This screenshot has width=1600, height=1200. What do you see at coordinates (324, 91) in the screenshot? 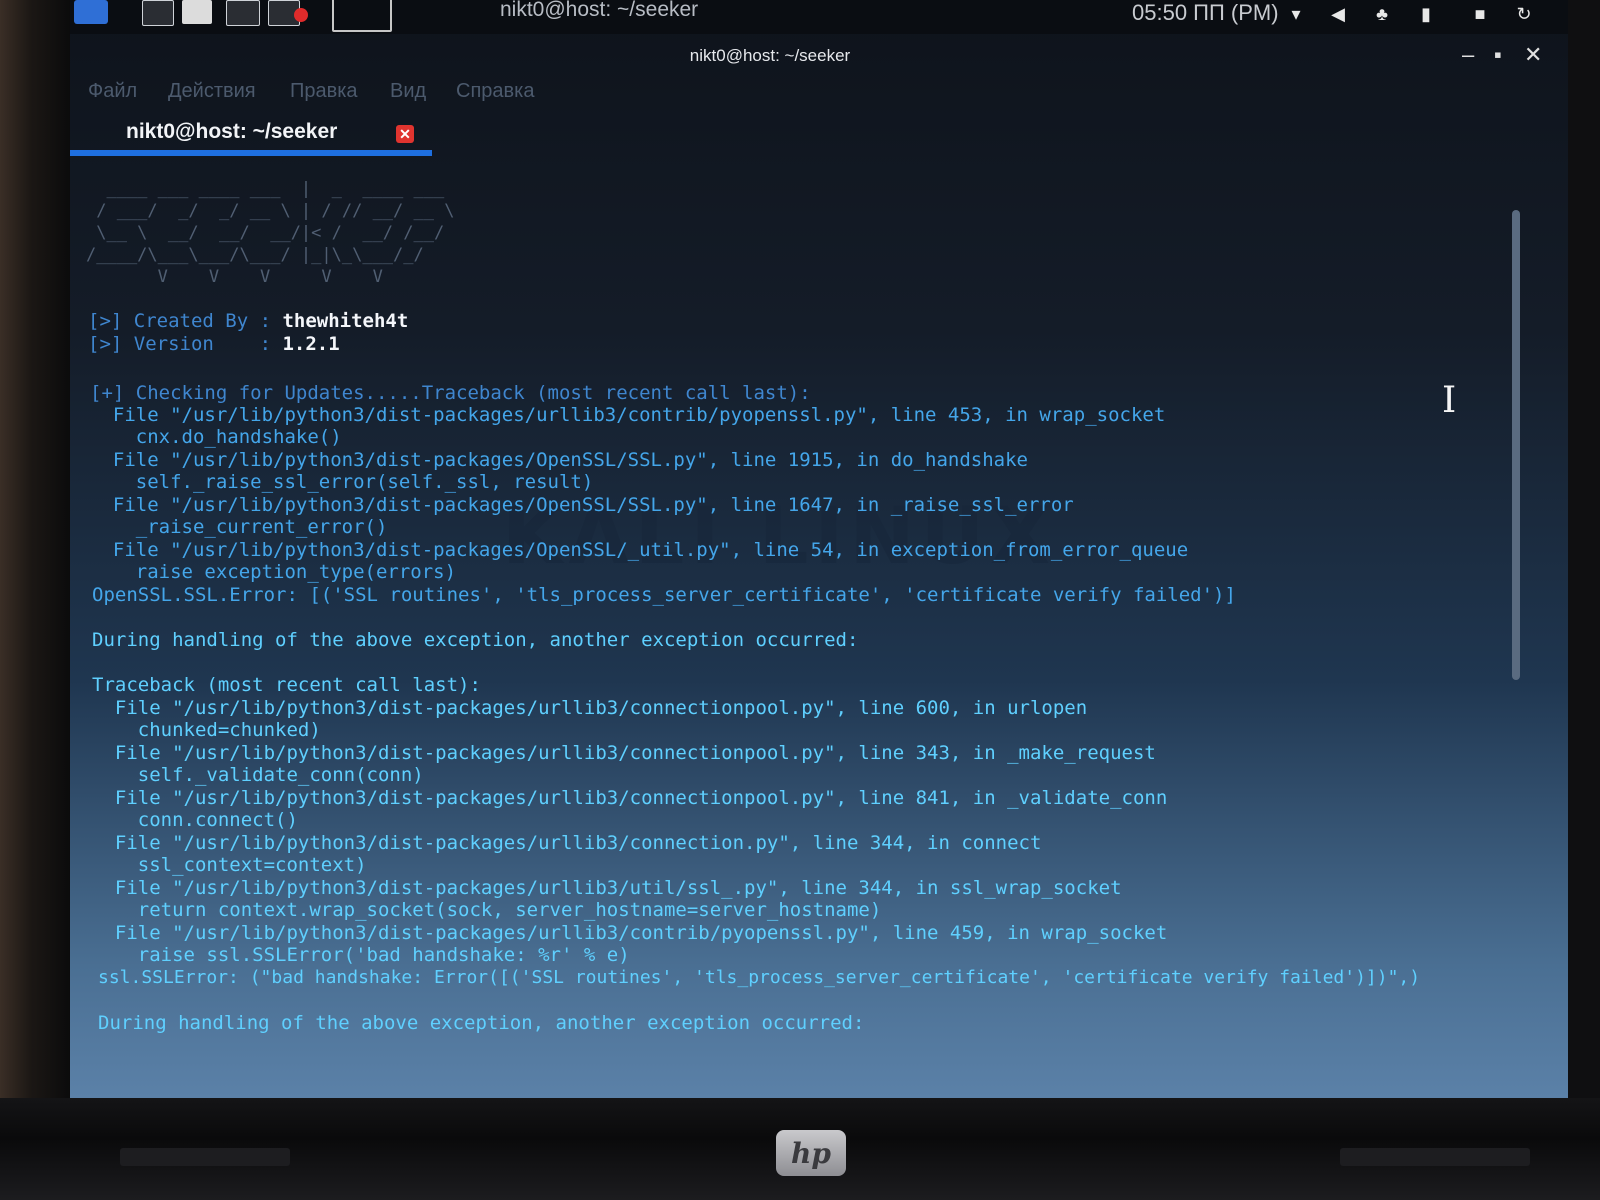
I see `menu-edit: Правка` at bounding box center [324, 91].